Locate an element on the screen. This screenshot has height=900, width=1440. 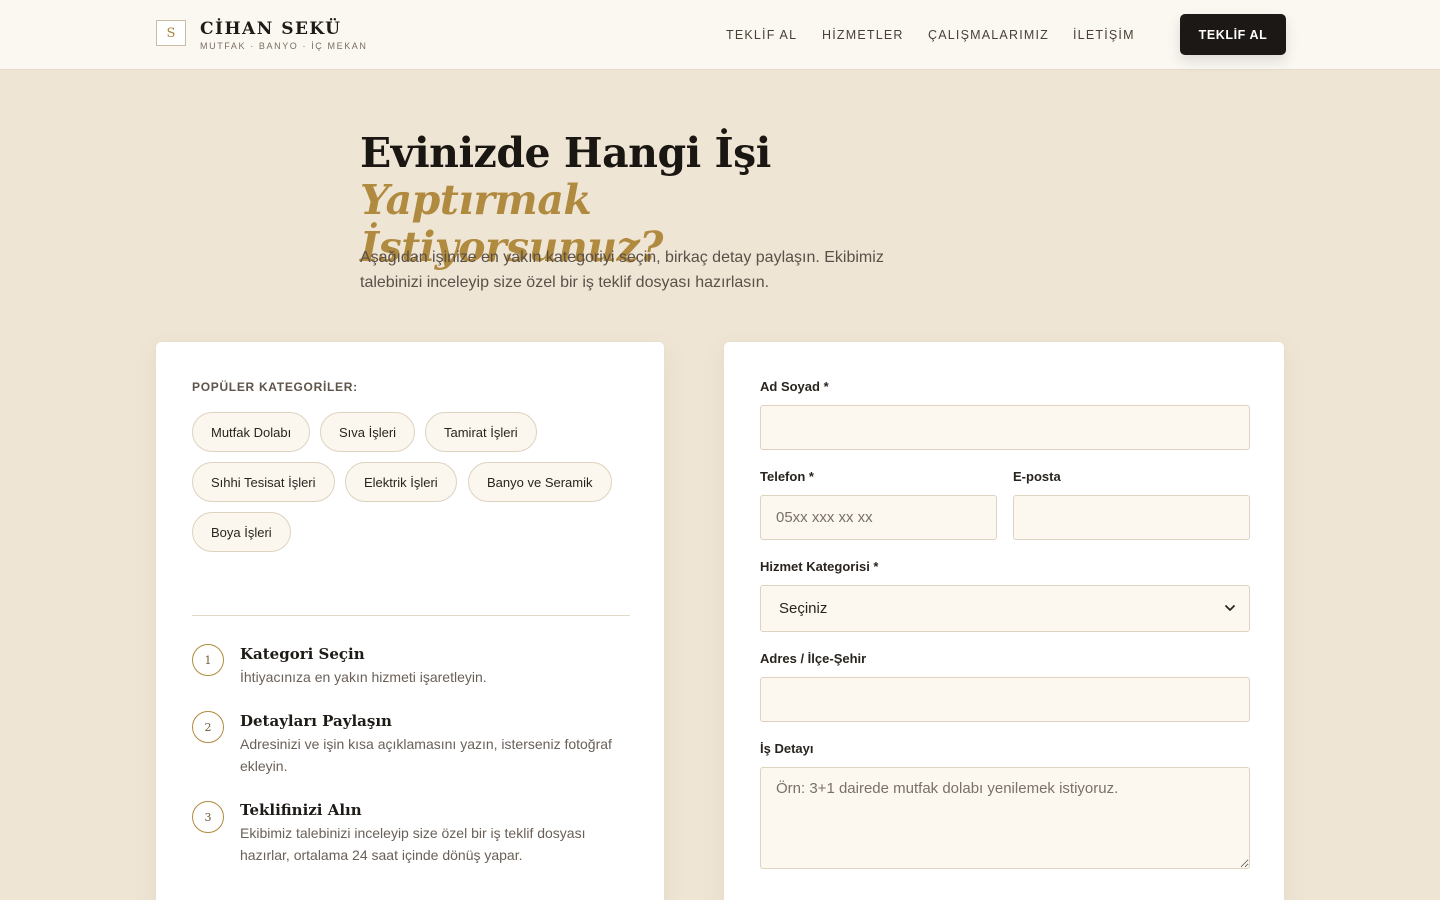
step-number-3: 3 is located at coordinates (208, 817).